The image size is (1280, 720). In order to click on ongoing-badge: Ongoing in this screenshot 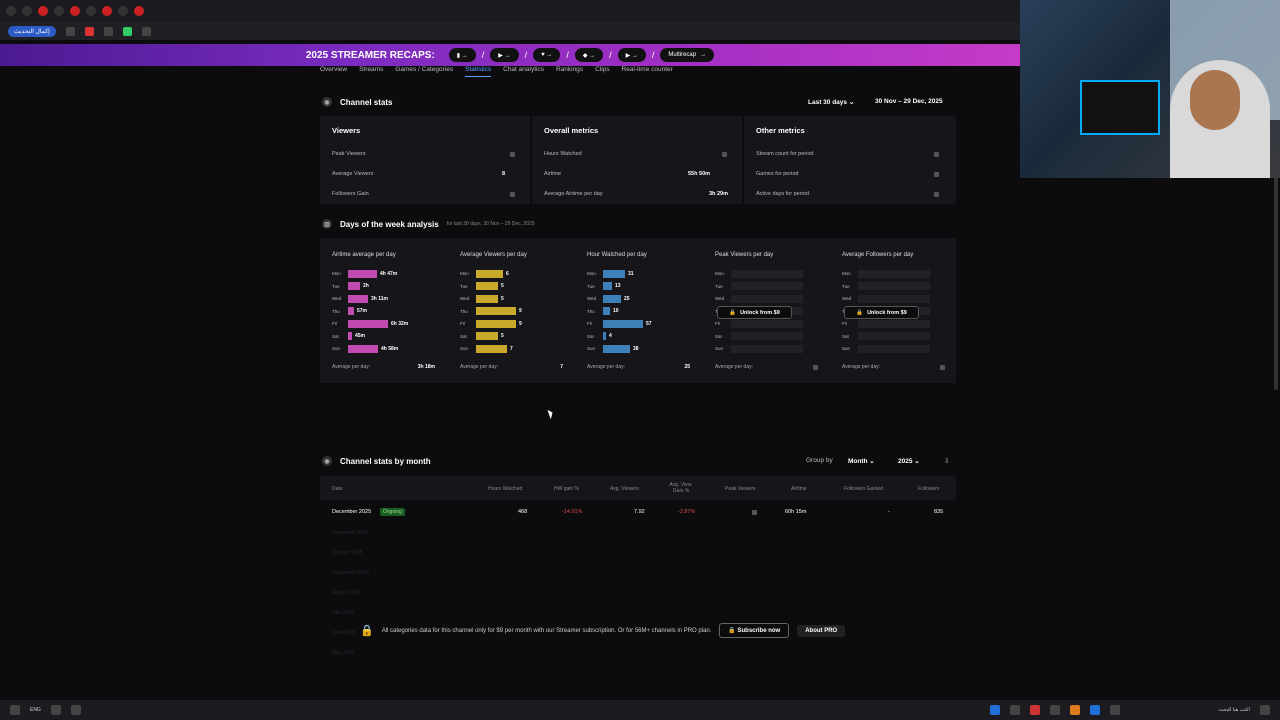, I will do `click(392, 512)`.